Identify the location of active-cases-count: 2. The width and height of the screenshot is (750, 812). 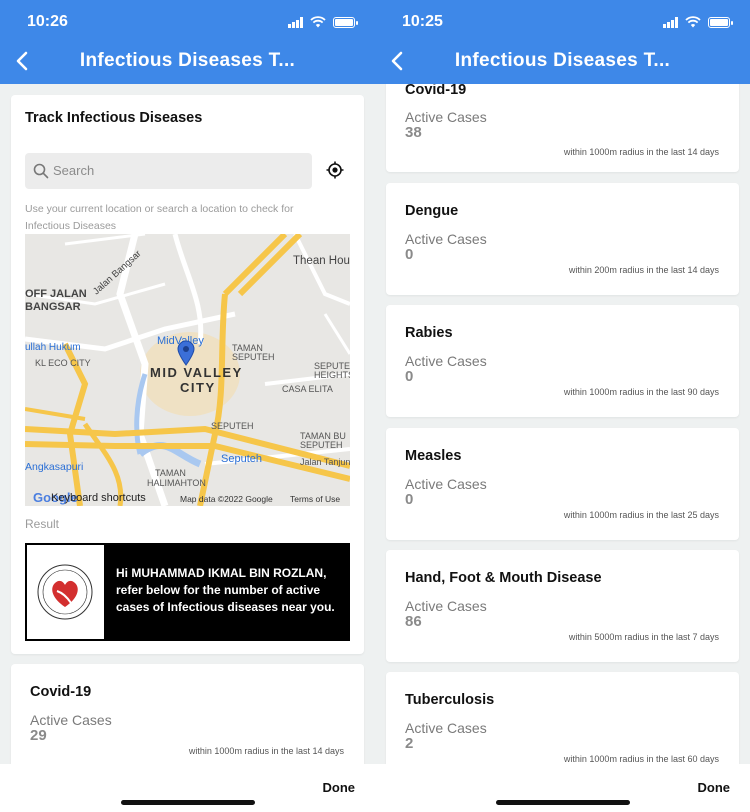
(409, 743).